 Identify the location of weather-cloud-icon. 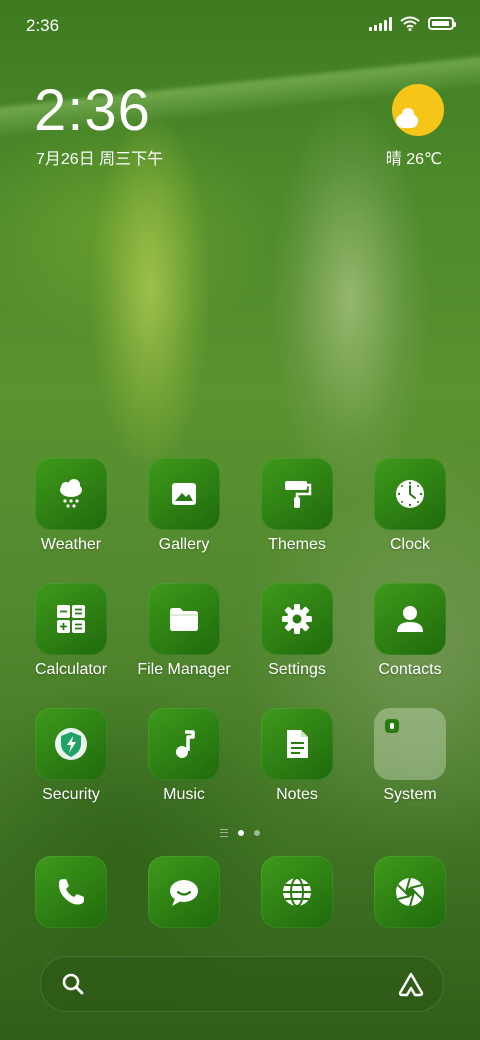
(407, 118).